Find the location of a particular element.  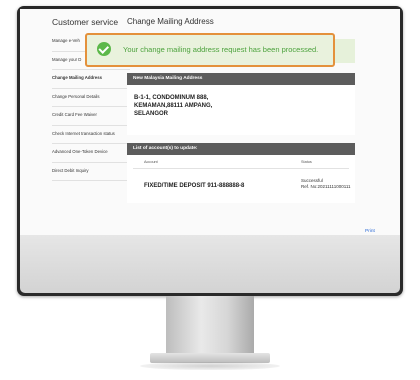

check-circle-icon is located at coordinates (104, 49).